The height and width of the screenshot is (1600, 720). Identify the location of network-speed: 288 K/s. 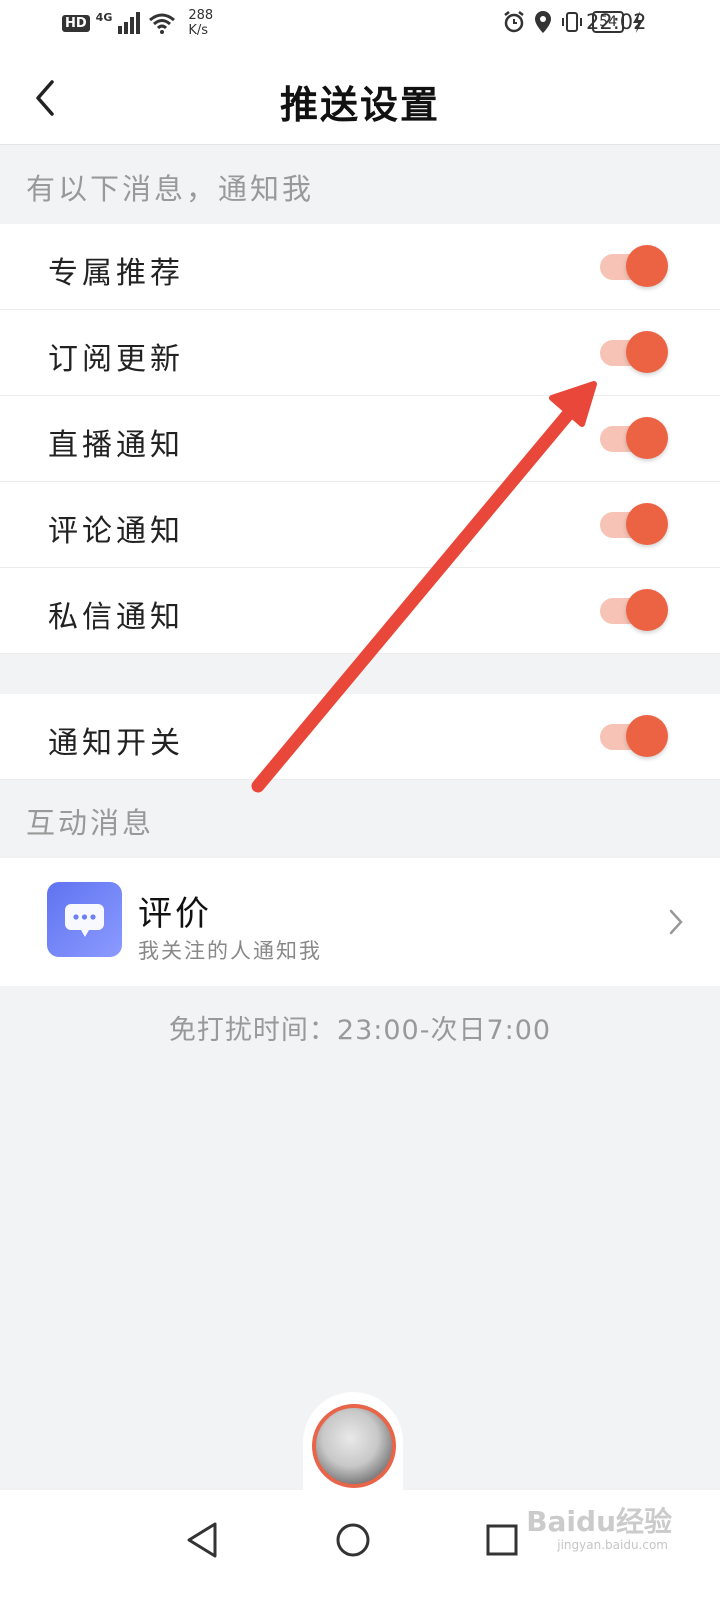
(205, 23).